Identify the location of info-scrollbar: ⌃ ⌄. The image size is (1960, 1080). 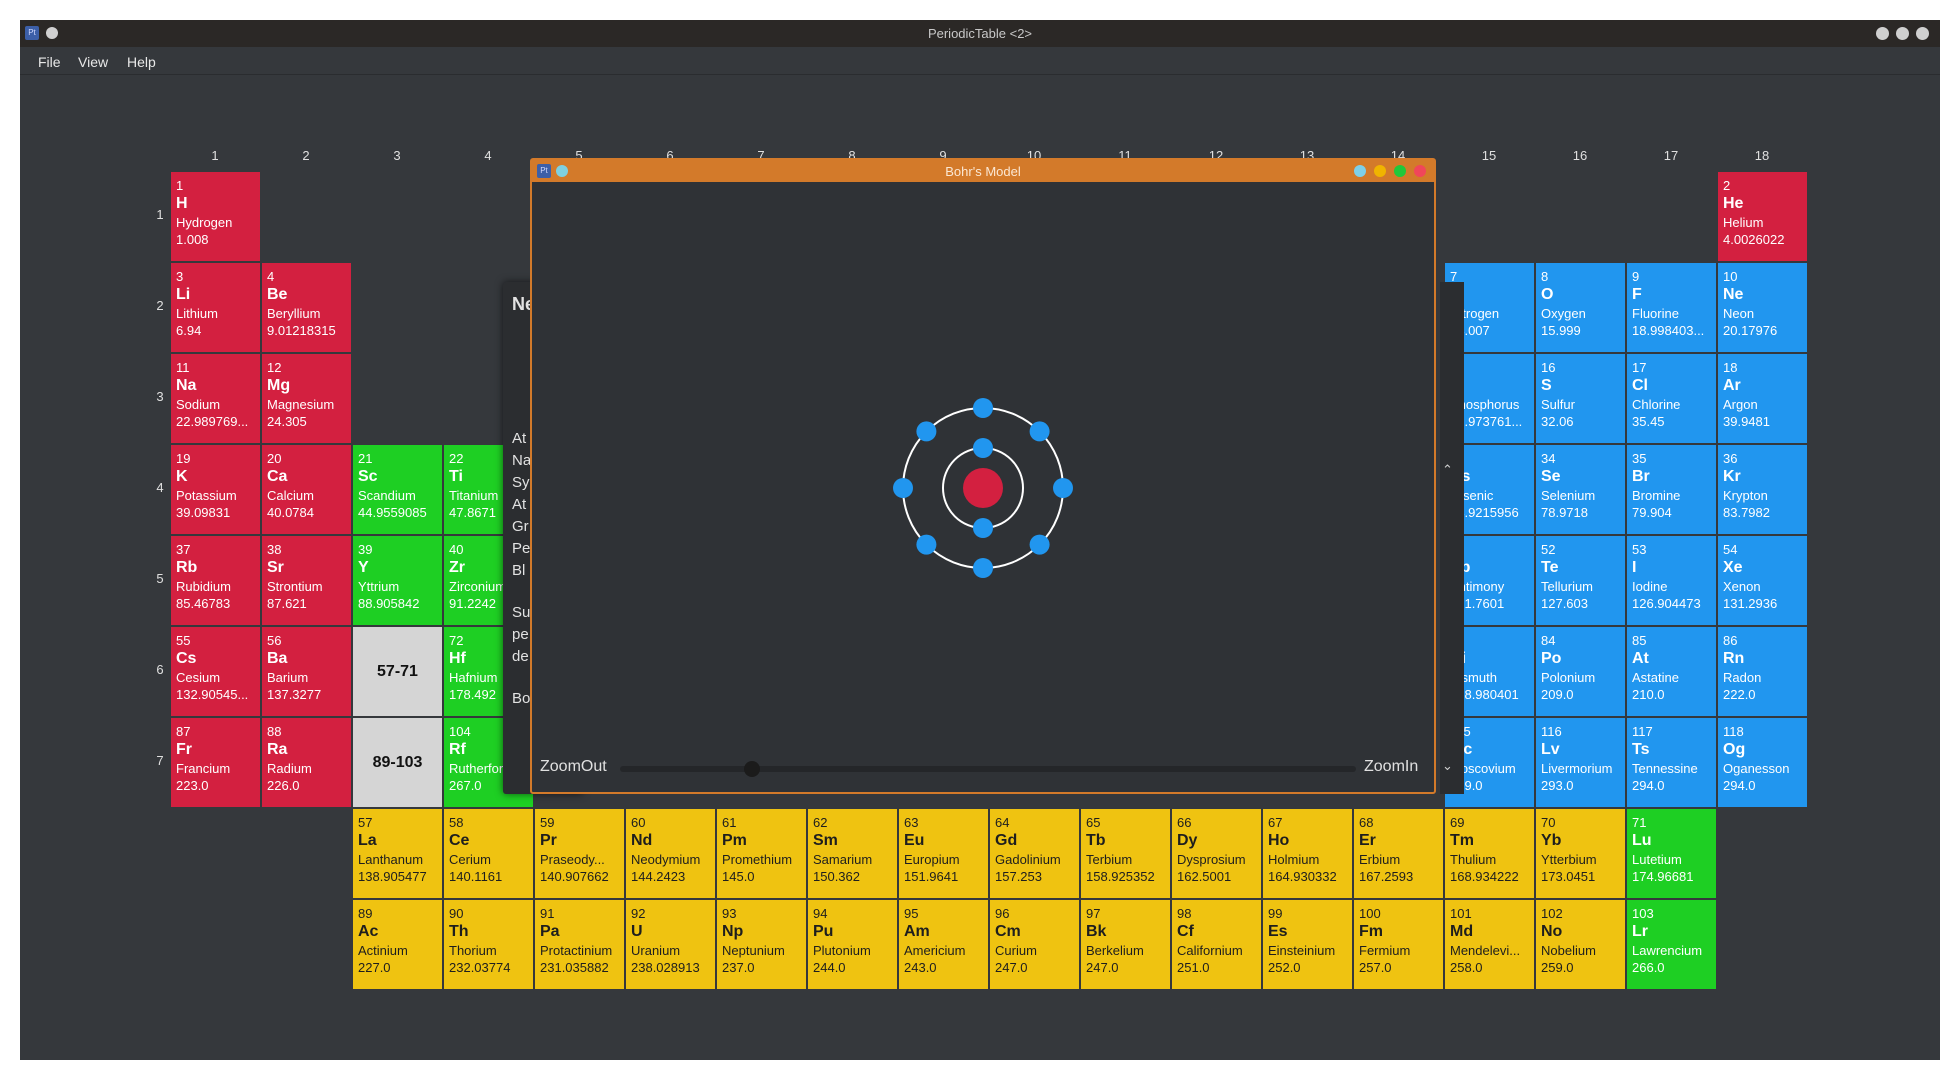
(1452, 538).